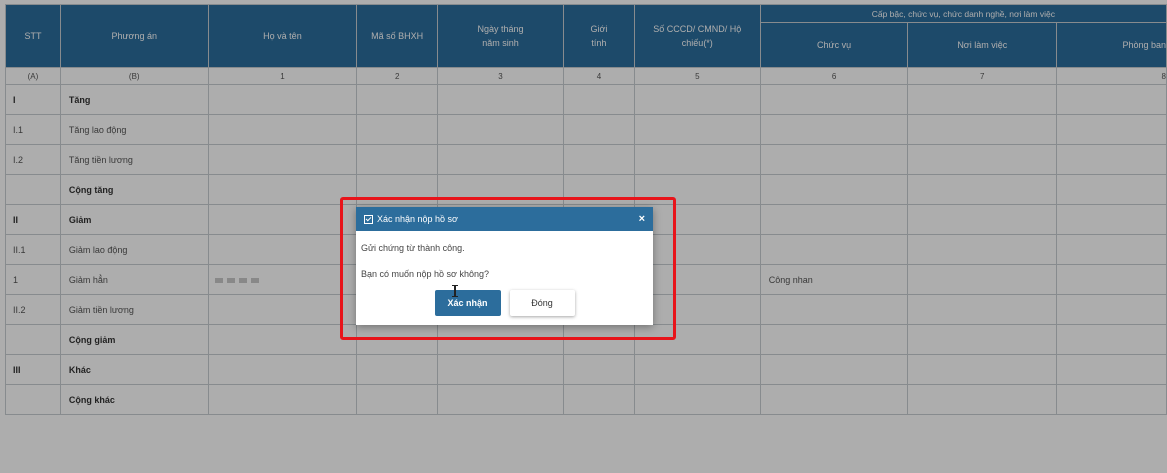  What do you see at coordinates (642, 219) in the screenshot?
I see `close-icon: ×` at bounding box center [642, 219].